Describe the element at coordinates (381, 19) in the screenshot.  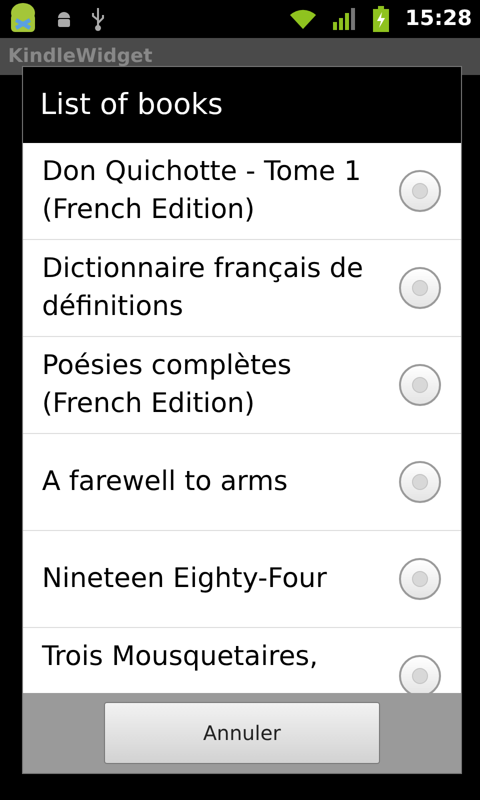
I see `battery-icon` at that location.